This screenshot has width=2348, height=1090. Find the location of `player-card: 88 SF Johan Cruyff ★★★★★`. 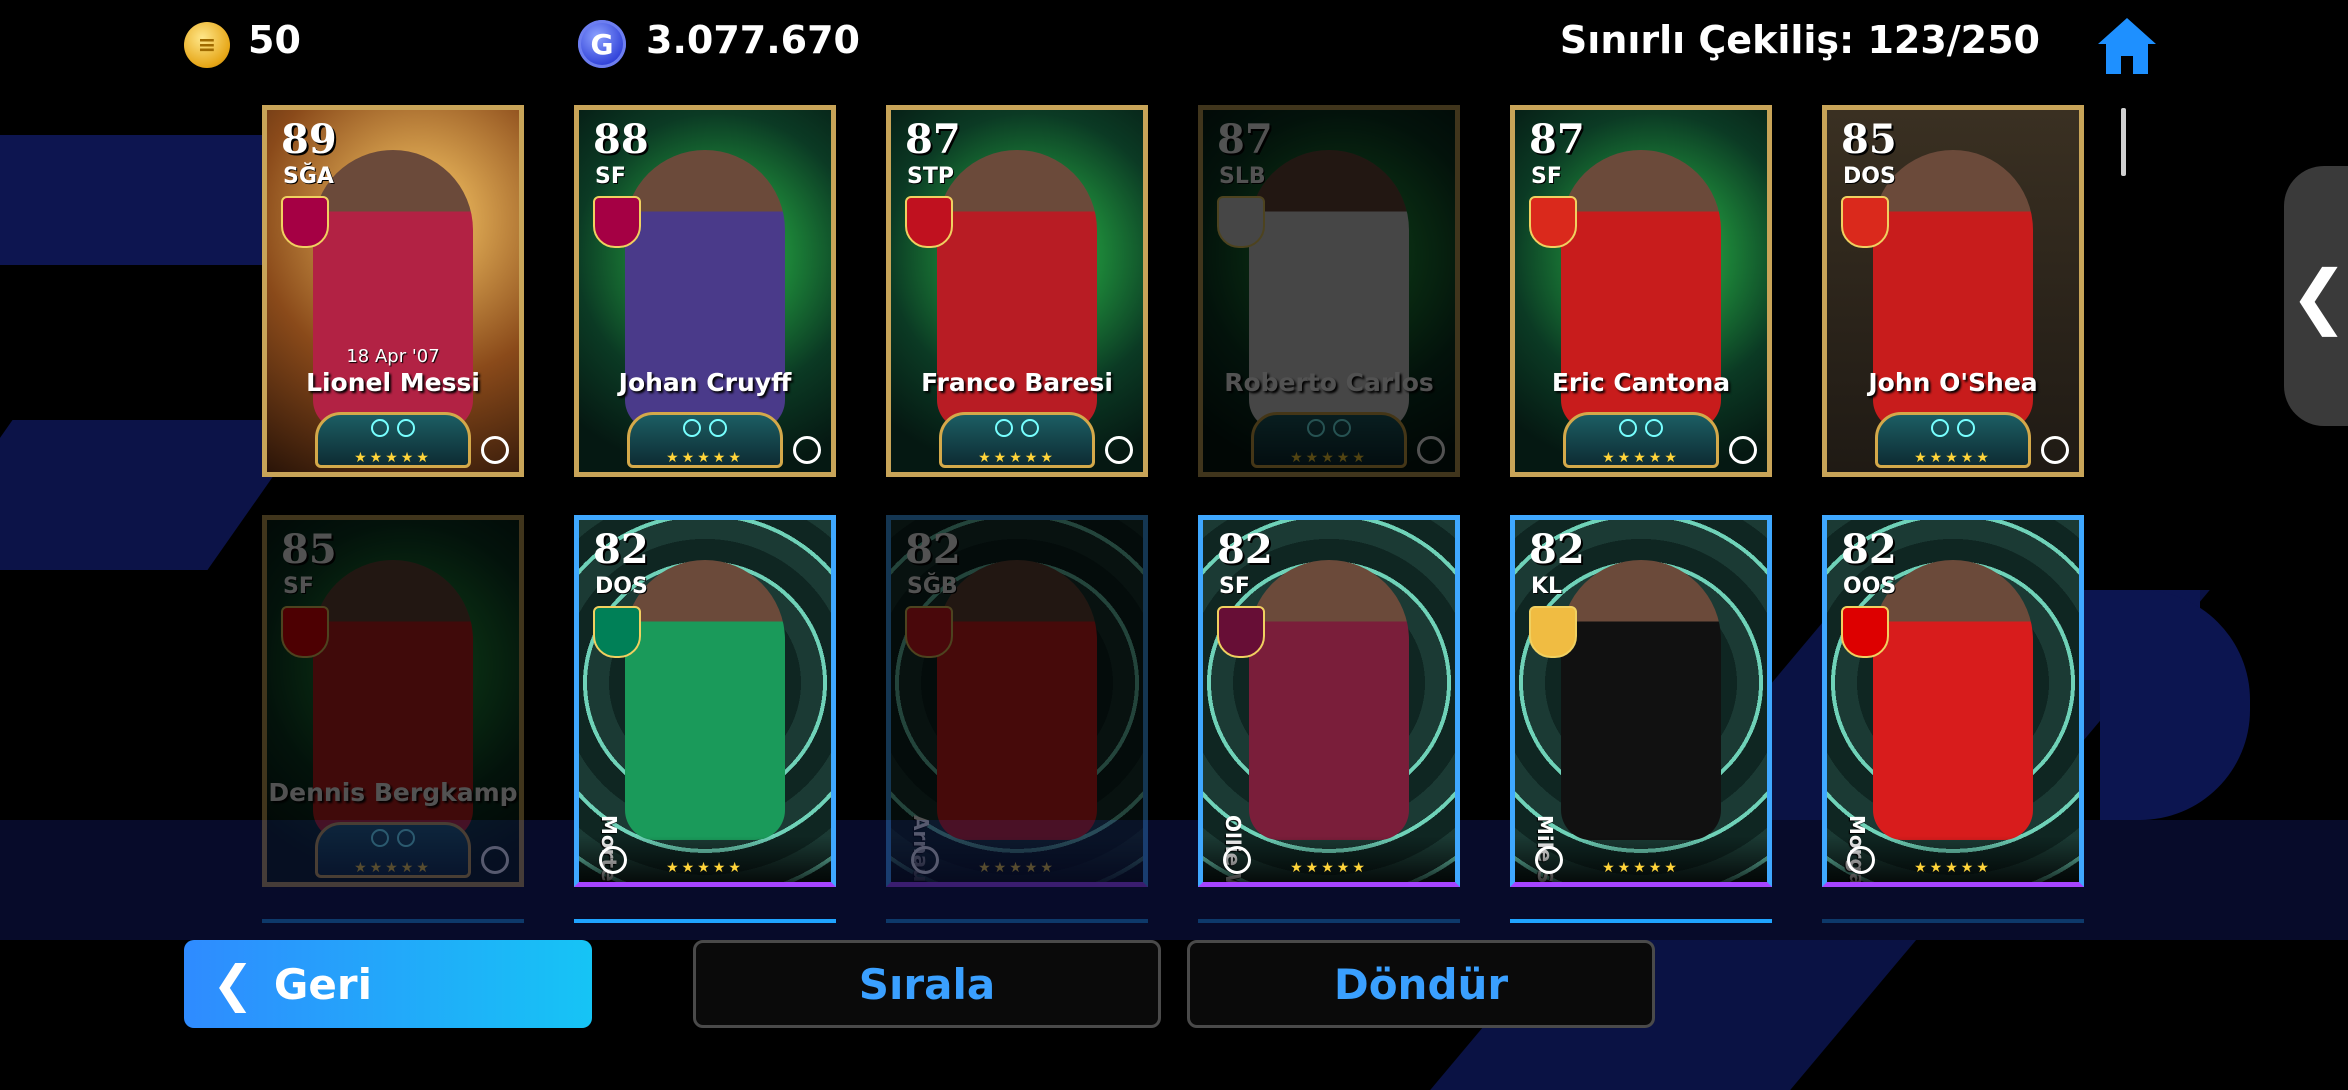

player-card: 88 SF Johan Cruyff ★★★★★ is located at coordinates (705, 291).